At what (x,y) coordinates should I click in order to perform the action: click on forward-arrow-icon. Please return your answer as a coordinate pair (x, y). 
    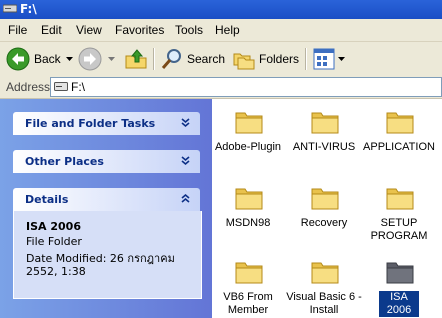
    Looking at the image, I should click on (90, 59).